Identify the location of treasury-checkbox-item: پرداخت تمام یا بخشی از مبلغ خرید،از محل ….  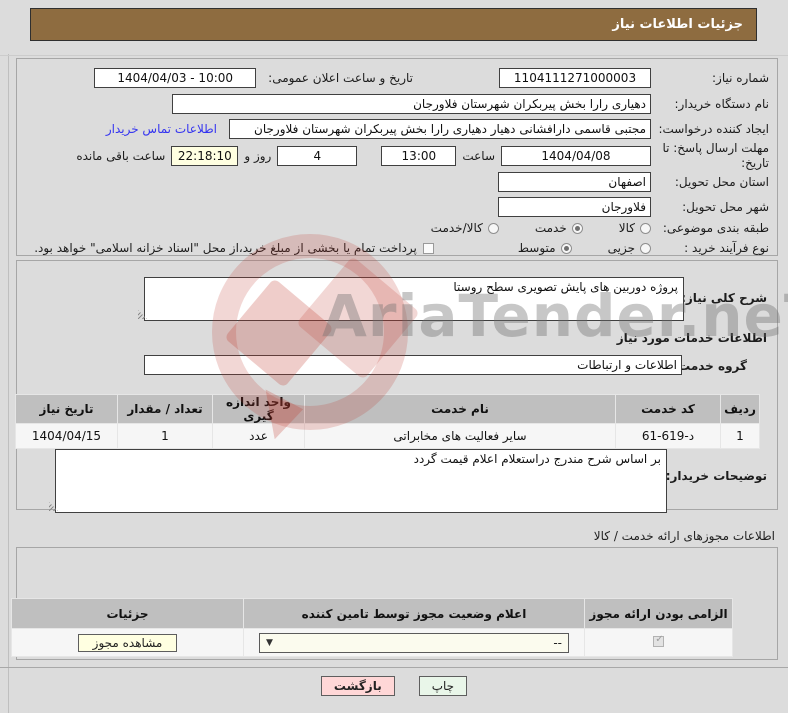
(234, 248).